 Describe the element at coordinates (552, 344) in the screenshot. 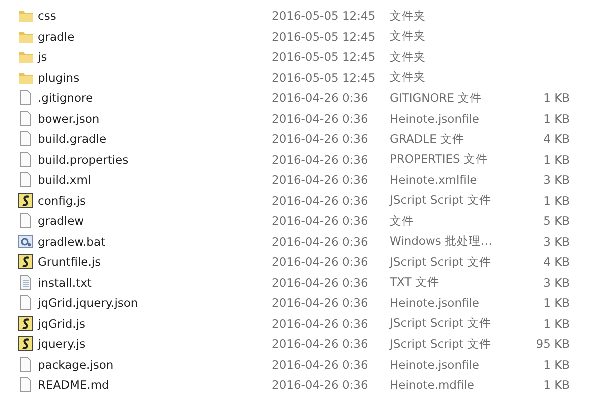

I see `file-size: 95 KB` at that location.